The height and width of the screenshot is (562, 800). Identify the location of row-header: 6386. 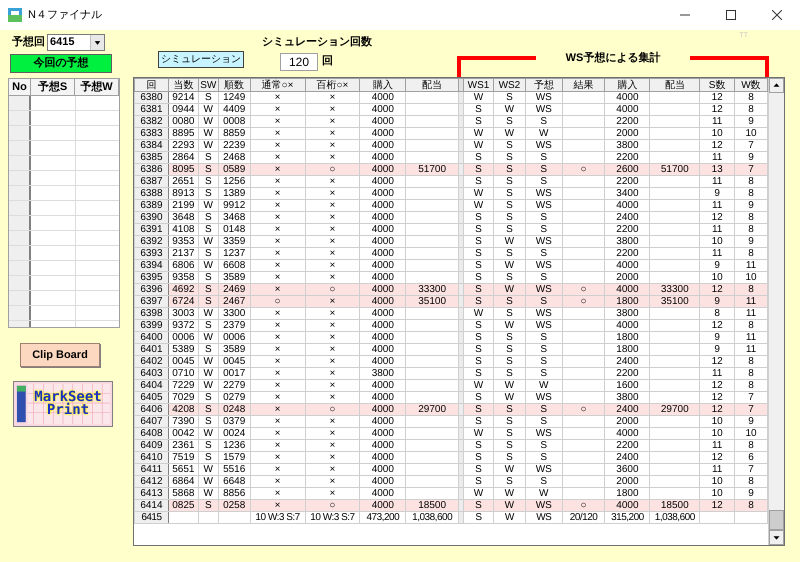
(151, 170).